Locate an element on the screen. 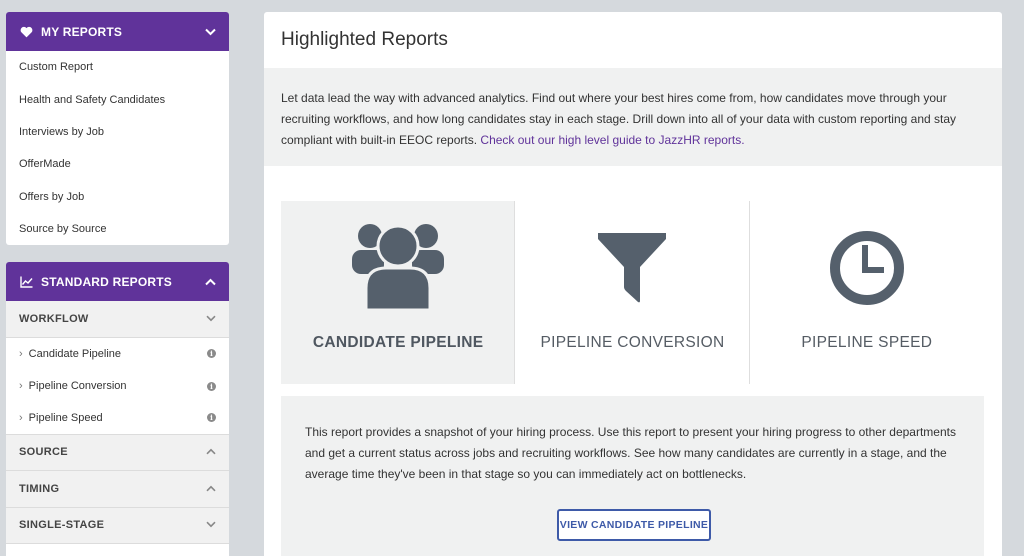 The width and height of the screenshot is (1024, 556). chart-line-icon is located at coordinates (26, 282).